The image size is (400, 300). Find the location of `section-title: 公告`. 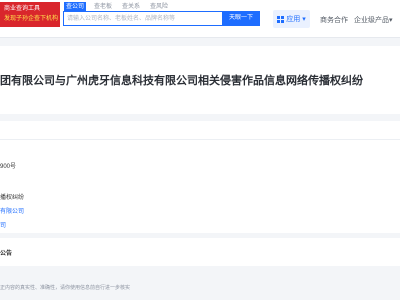

section-title: 公告 is located at coordinates (6, 254).